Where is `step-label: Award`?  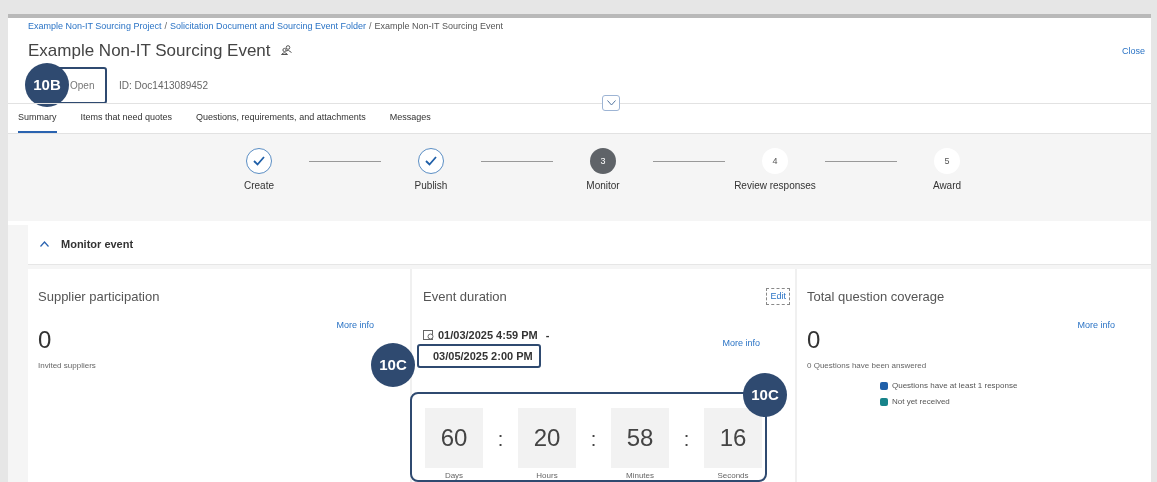
step-label: Award is located at coordinates (947, 186).